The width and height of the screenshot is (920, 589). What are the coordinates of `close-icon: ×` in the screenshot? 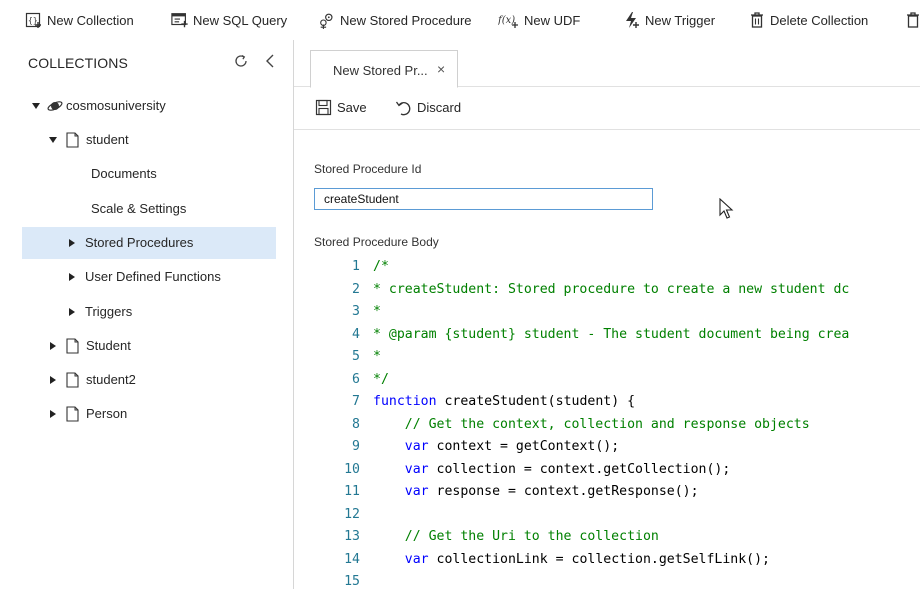 It's located at (441, 69).